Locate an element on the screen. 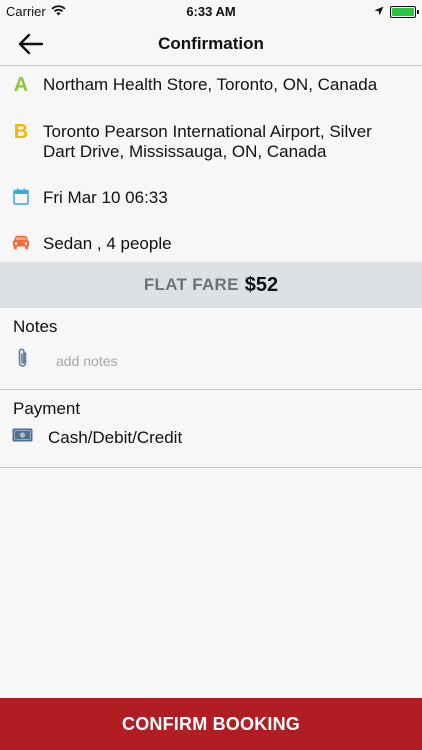  status-time: 6:33 AM is located at coordinates (211, 11).